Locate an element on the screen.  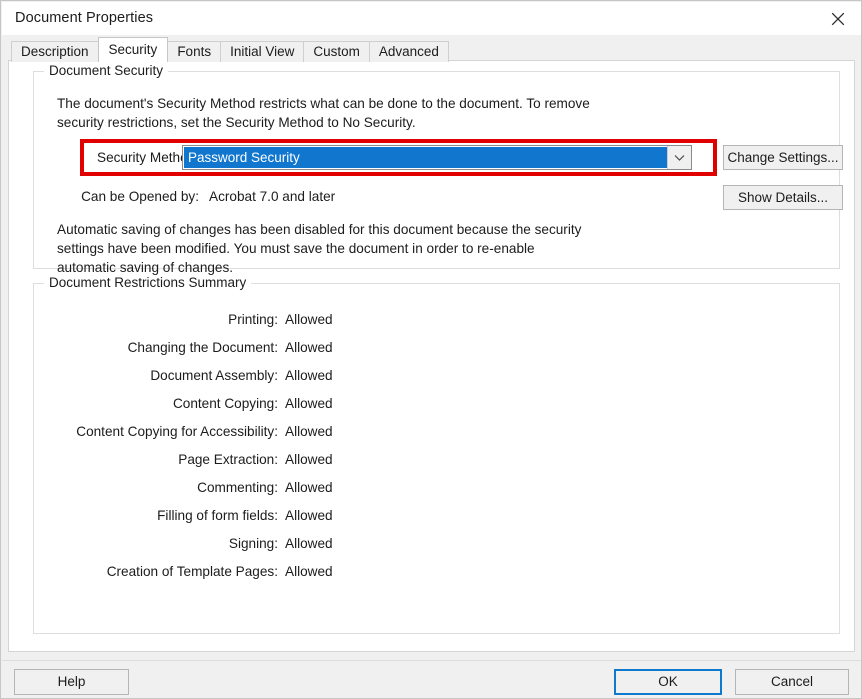
restriction-row: Filling of form fields: Allowed is located at coordinates (436, 518).